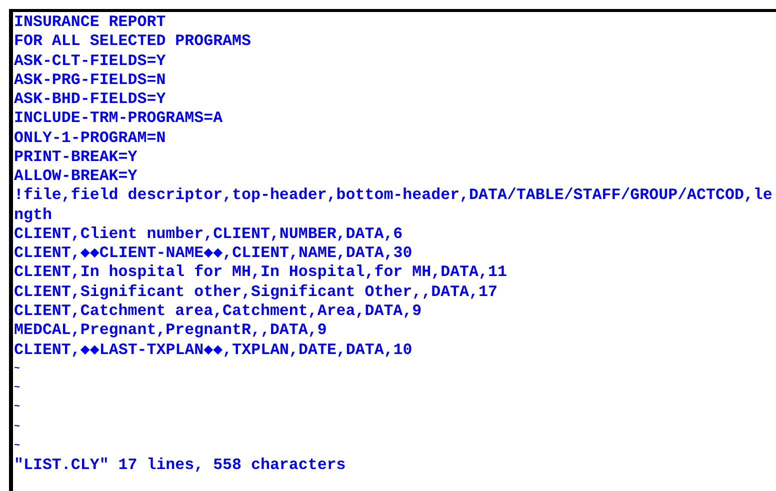  I want to click on text-line: CLIENT,Client number,CLIENT,NUMBER,DATA,6, so click(209, 234).